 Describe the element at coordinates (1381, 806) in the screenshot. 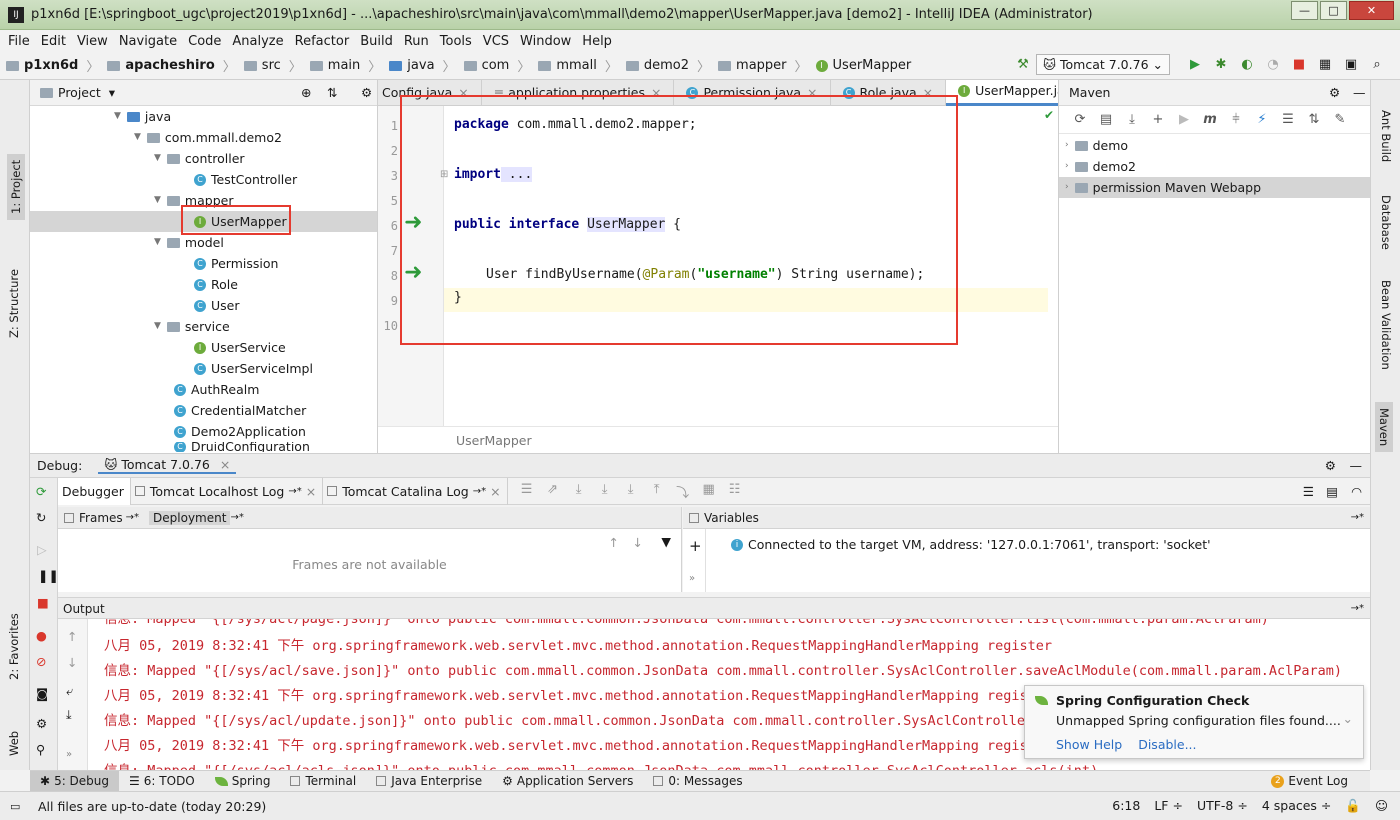

I see `inspector-icon: ☺` at that location.